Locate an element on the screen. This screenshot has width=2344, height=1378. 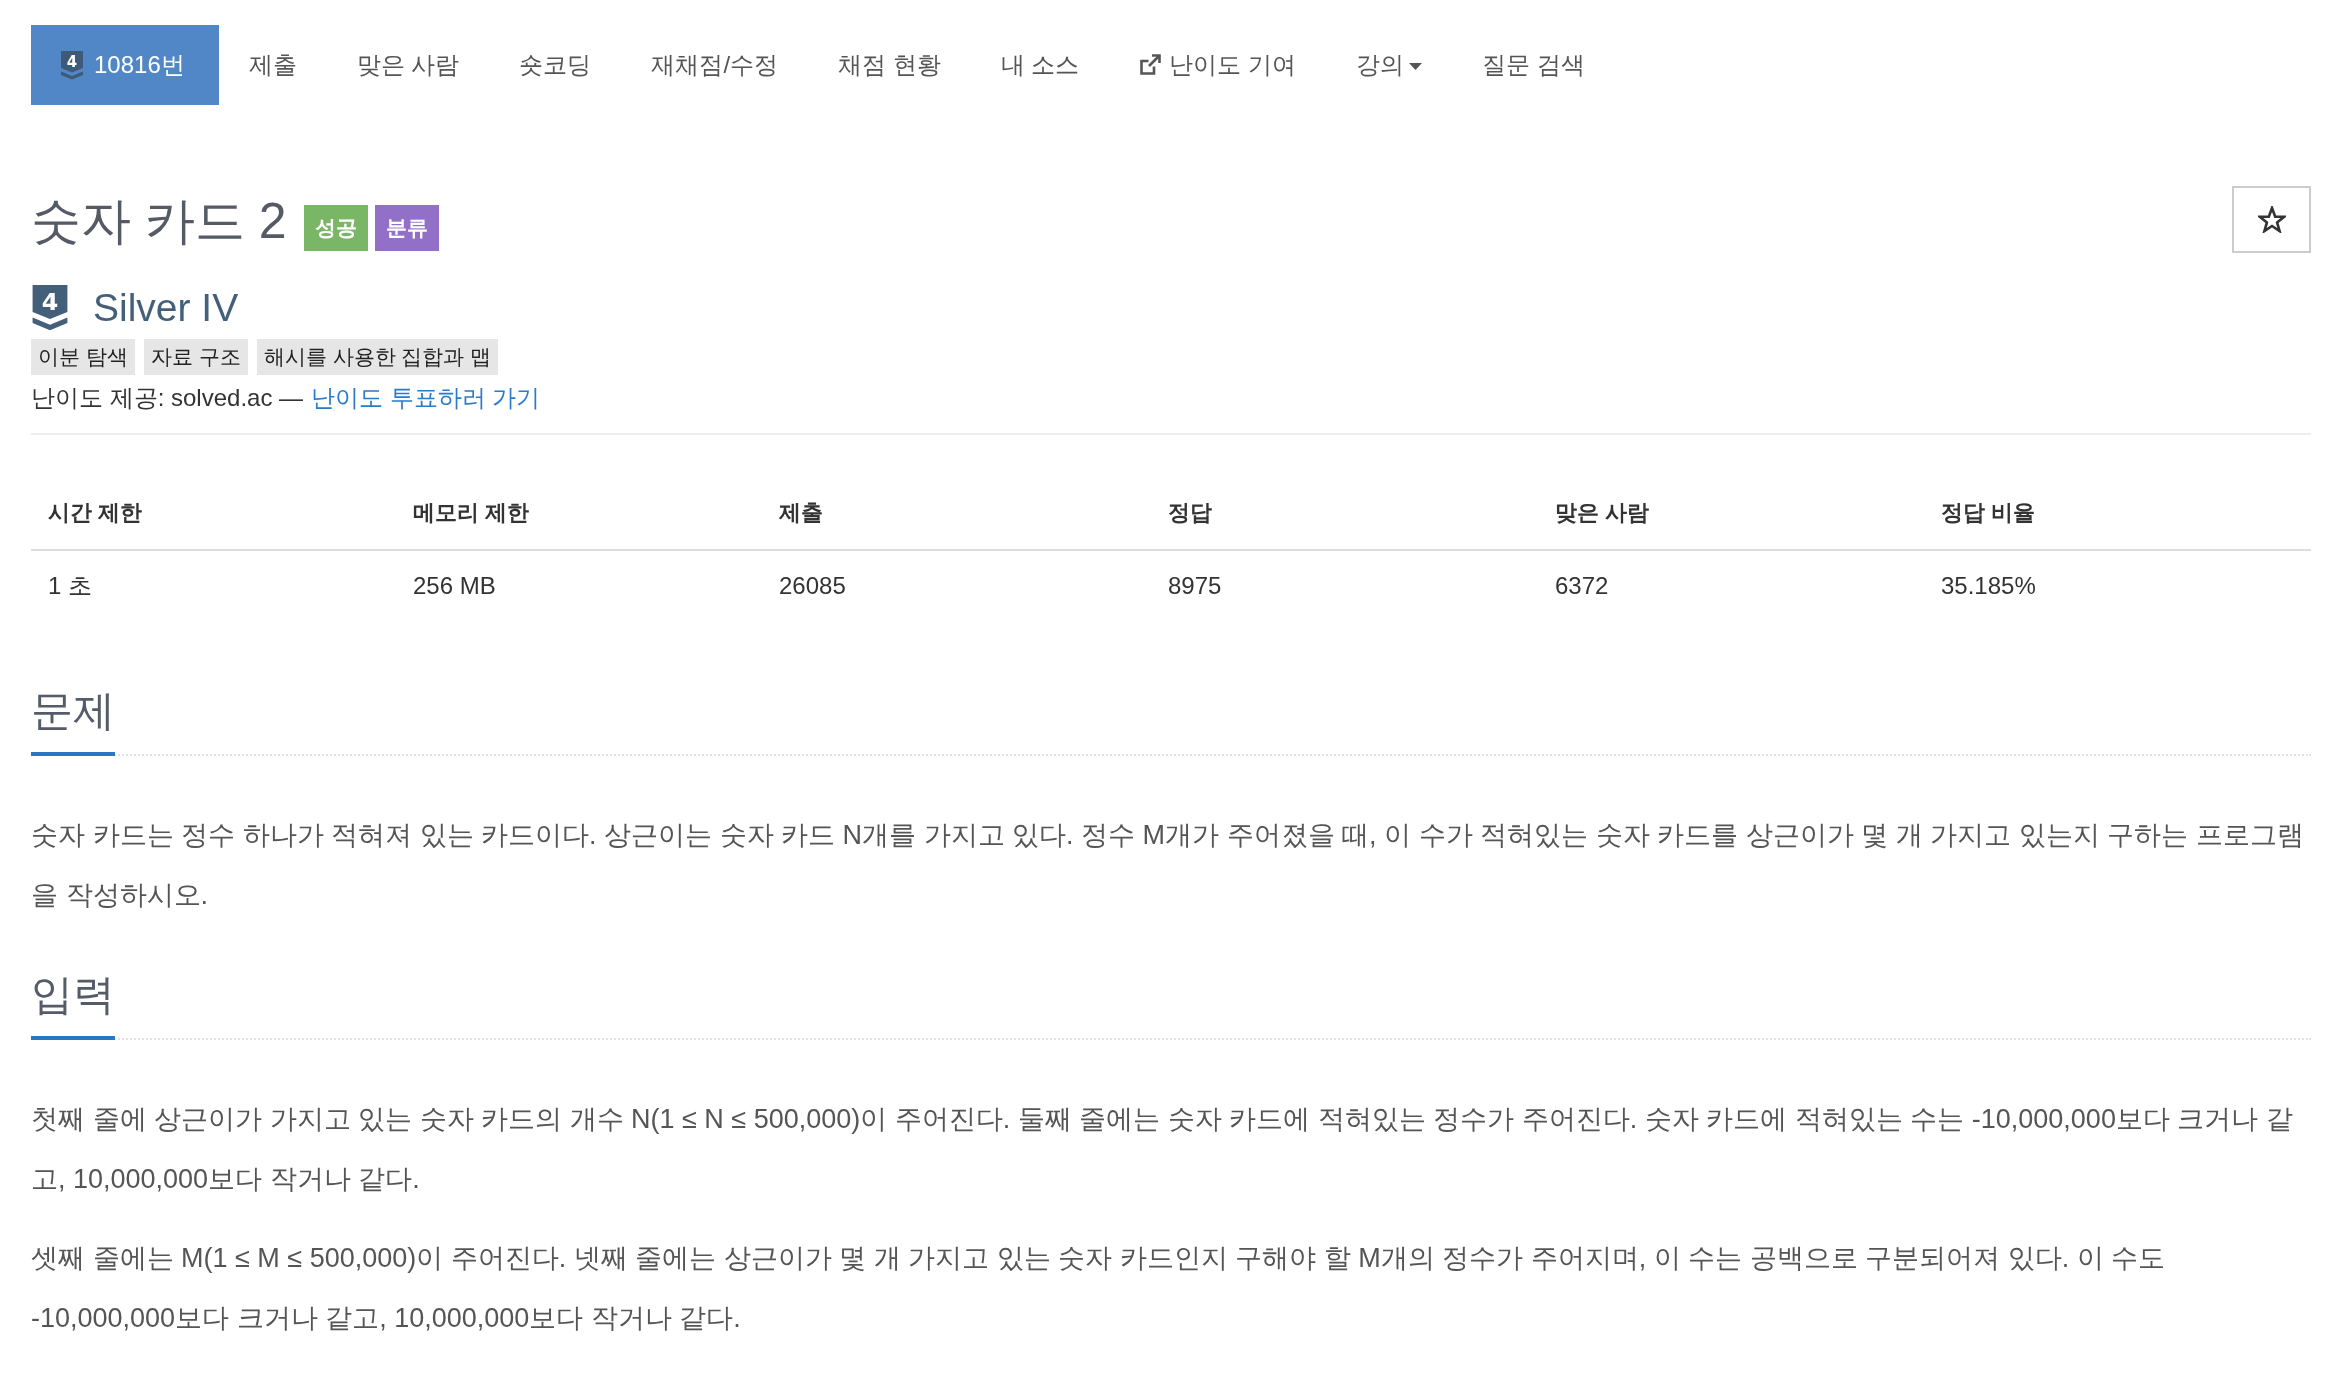
table-cell-text: 256 MB is located at coordinates (454, 586).